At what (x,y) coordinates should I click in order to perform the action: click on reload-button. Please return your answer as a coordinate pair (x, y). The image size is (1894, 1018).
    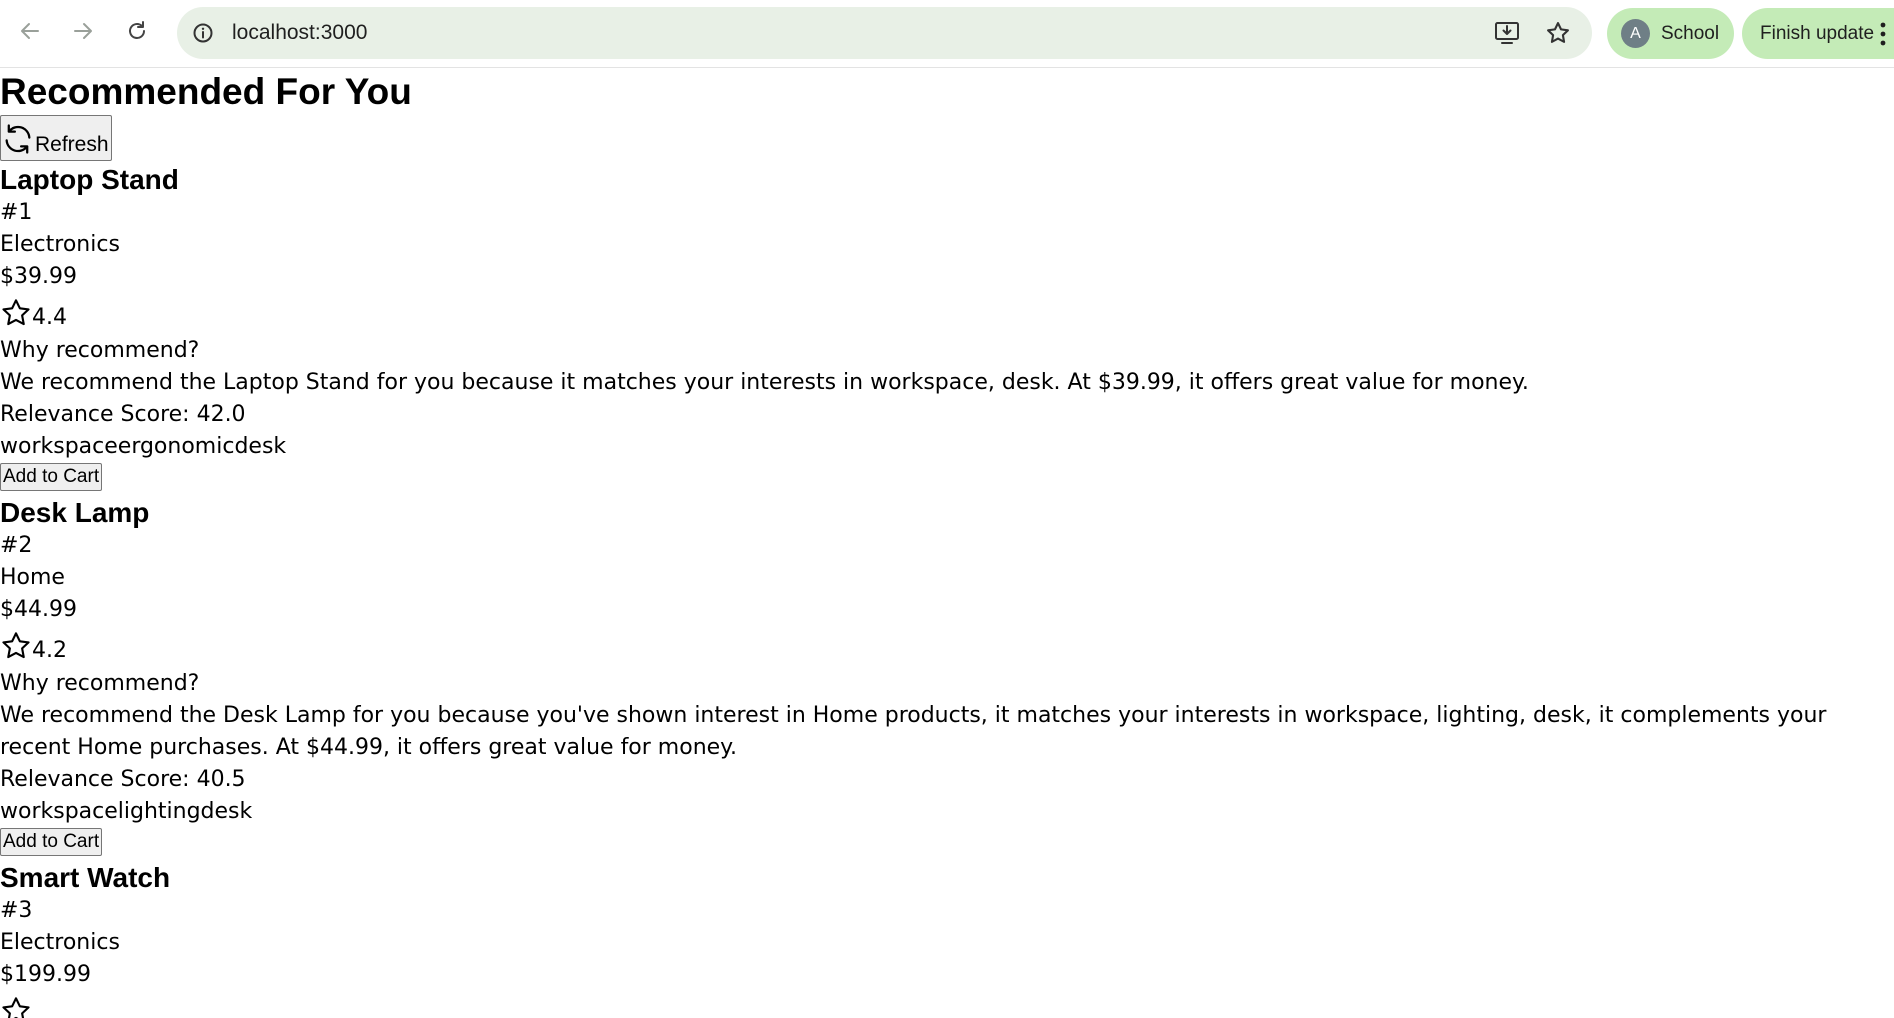
    Looking at the image, I should click on (137, 31).